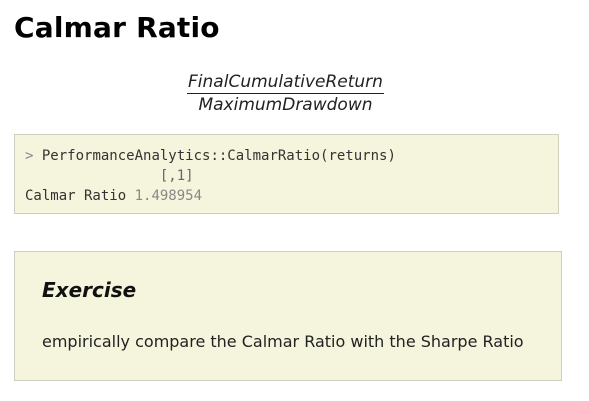 This screenshot has width=589, height=401. What do you see at coordinates (285, 105) in the screenshot?
I see `formula-denominator: MaximumDrawdown` at bounding box center [285, 105].